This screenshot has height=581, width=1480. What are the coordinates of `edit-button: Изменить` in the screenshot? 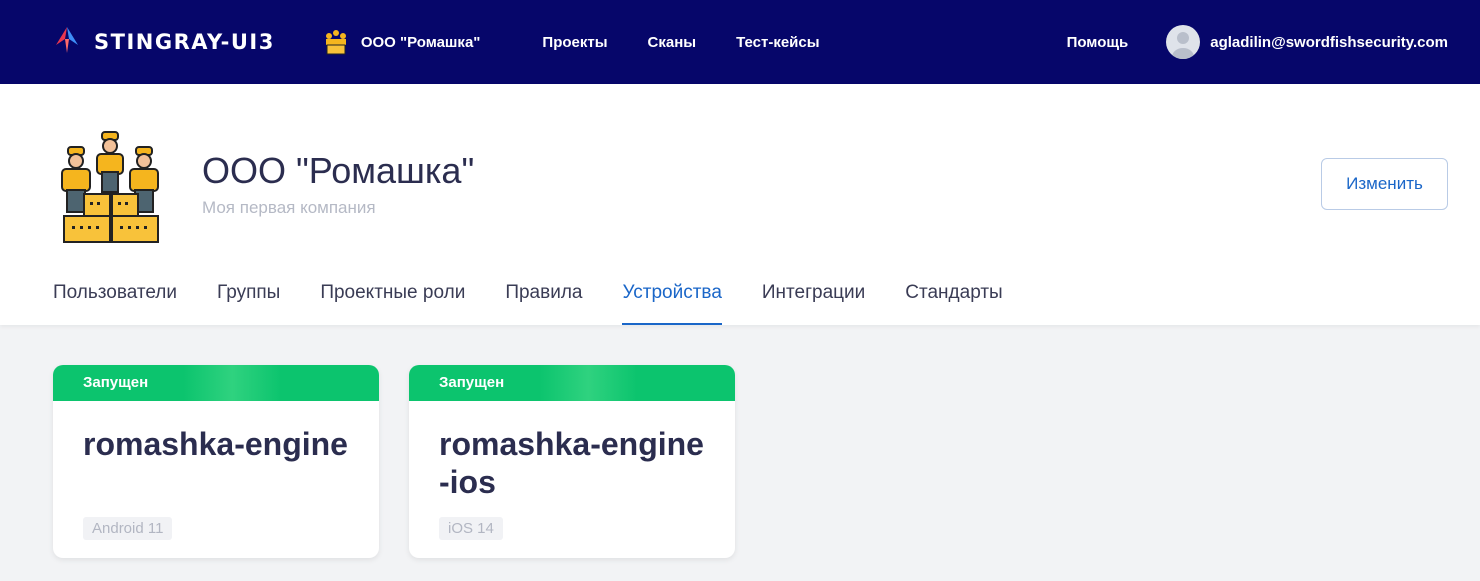 It's located at (1384, 184).